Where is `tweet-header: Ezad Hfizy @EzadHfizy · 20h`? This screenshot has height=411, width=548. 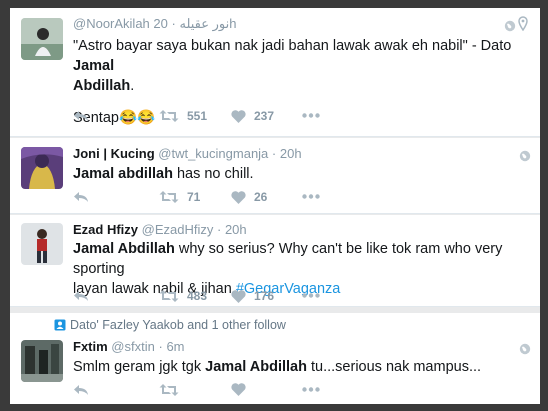 tweet-header: Ezad Hfizy @EzadHfizy · 20h is located at coordinates (160, 229).